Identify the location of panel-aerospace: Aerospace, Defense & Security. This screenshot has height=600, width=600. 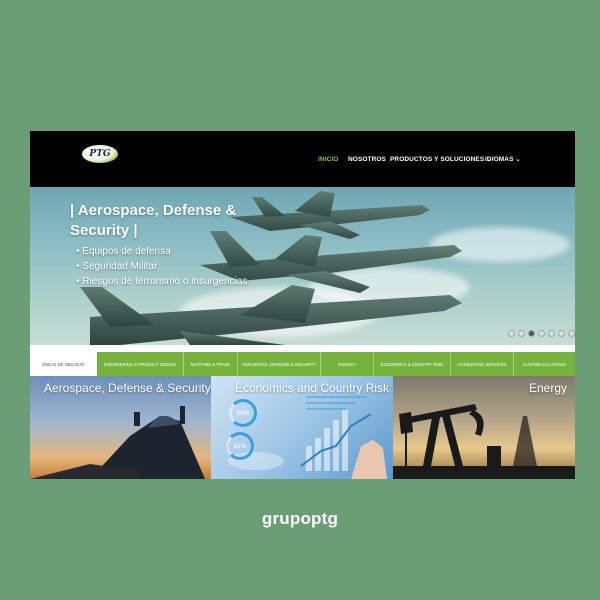
(120, 427).